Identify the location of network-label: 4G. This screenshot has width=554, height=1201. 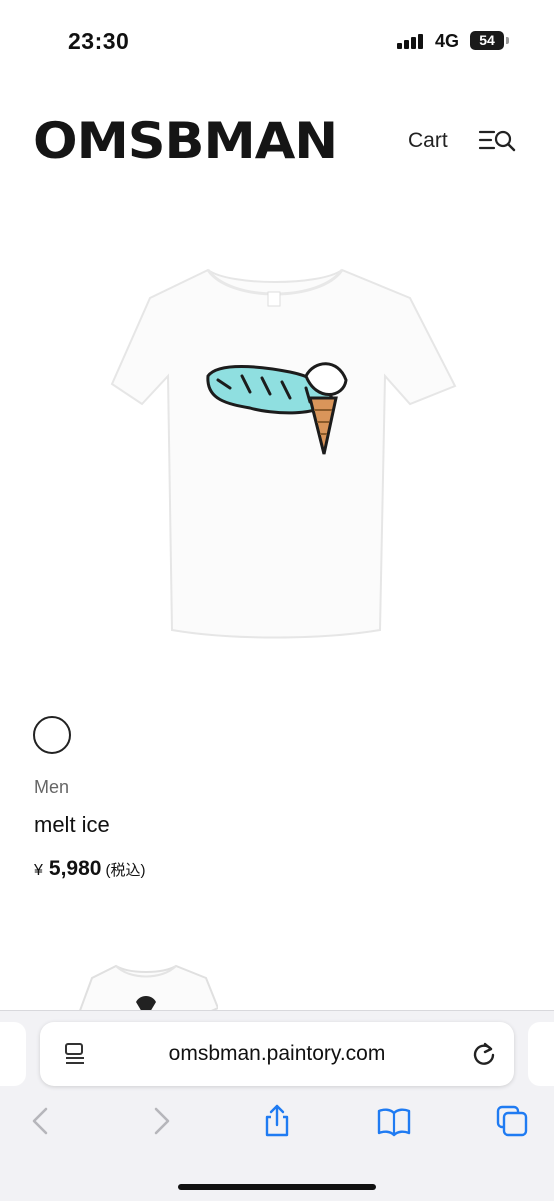
(447, 41).